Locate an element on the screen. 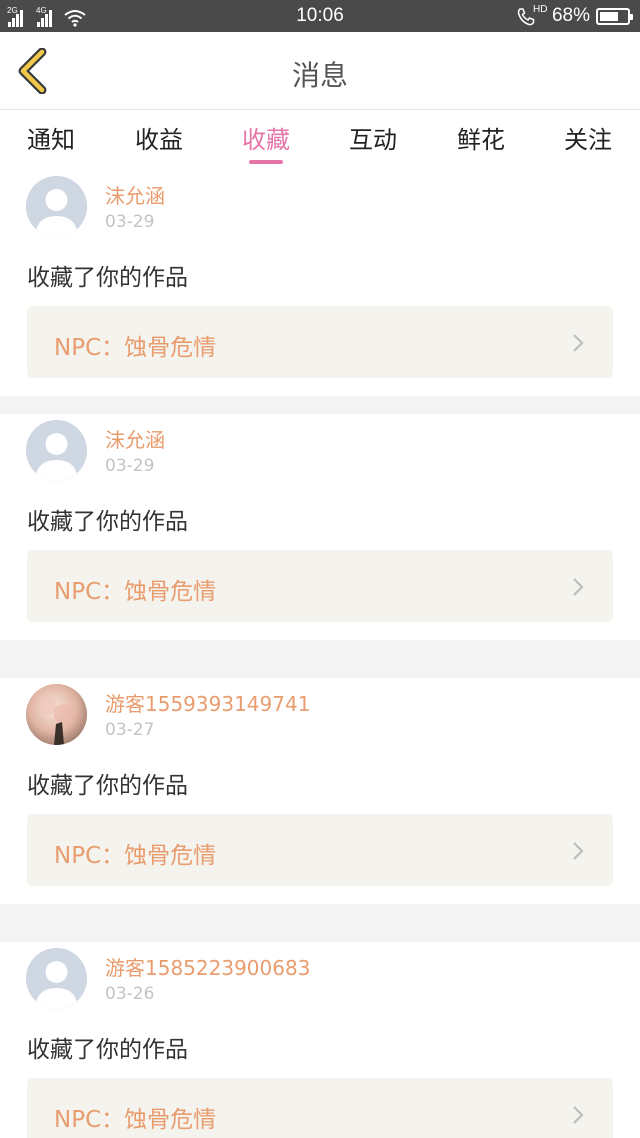  hd-label: HD is located at coordinates (540, 9).